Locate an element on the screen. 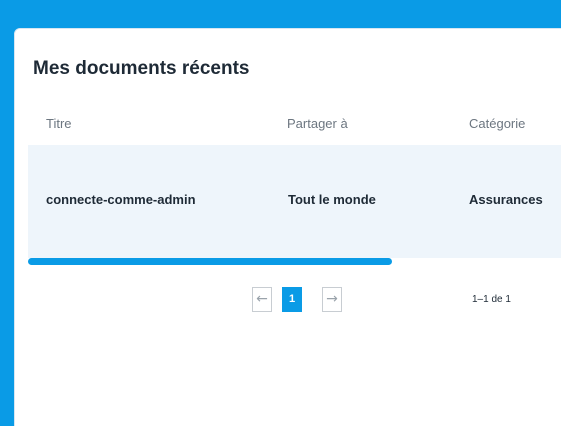 This screenshot has width=561, height=426. next-page-button: → is located at coordinates (332, 299).